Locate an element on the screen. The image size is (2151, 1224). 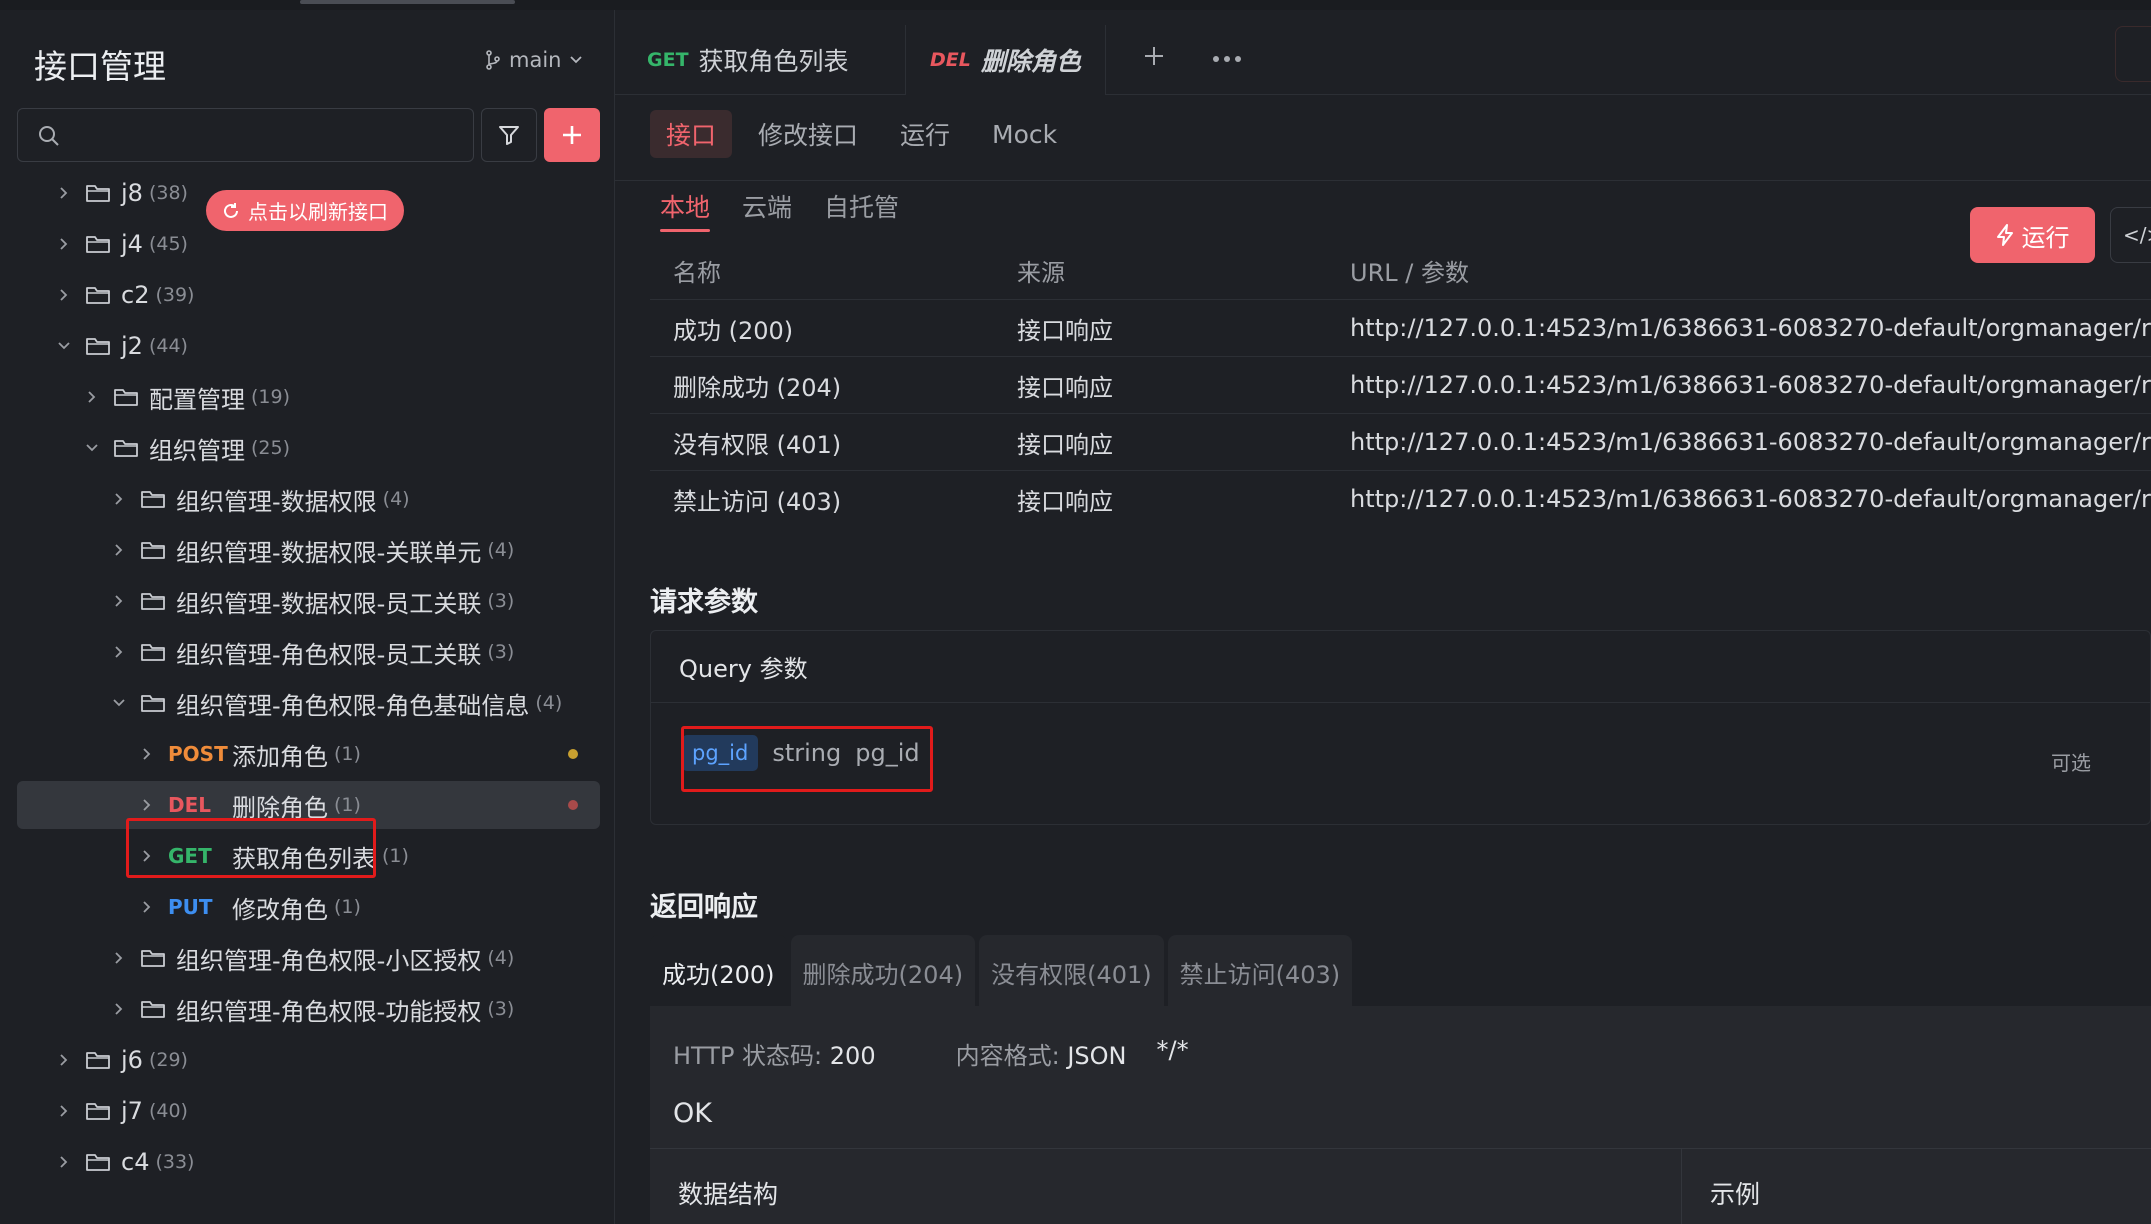
content-format: 内容格式: JSON is located at coordinates (1041, 1056).